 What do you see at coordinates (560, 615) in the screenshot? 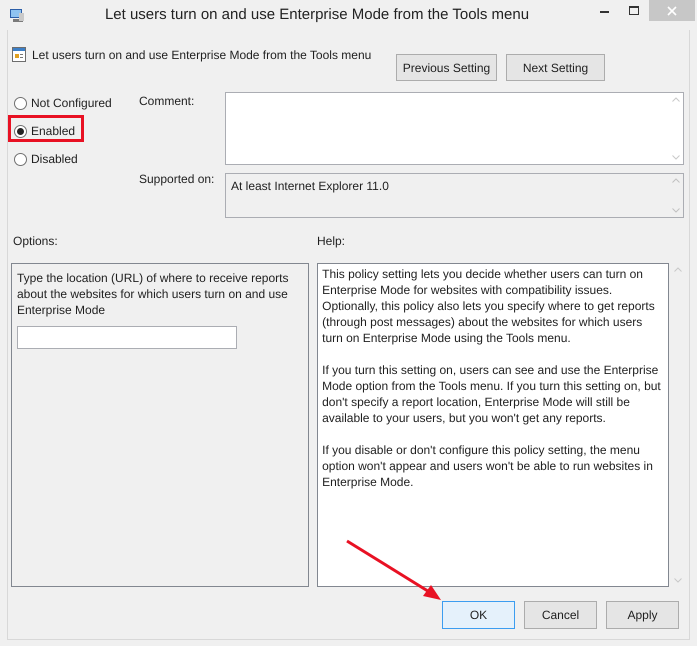
I see `cancel-button: Cancel` at bounding box center [560, 615].